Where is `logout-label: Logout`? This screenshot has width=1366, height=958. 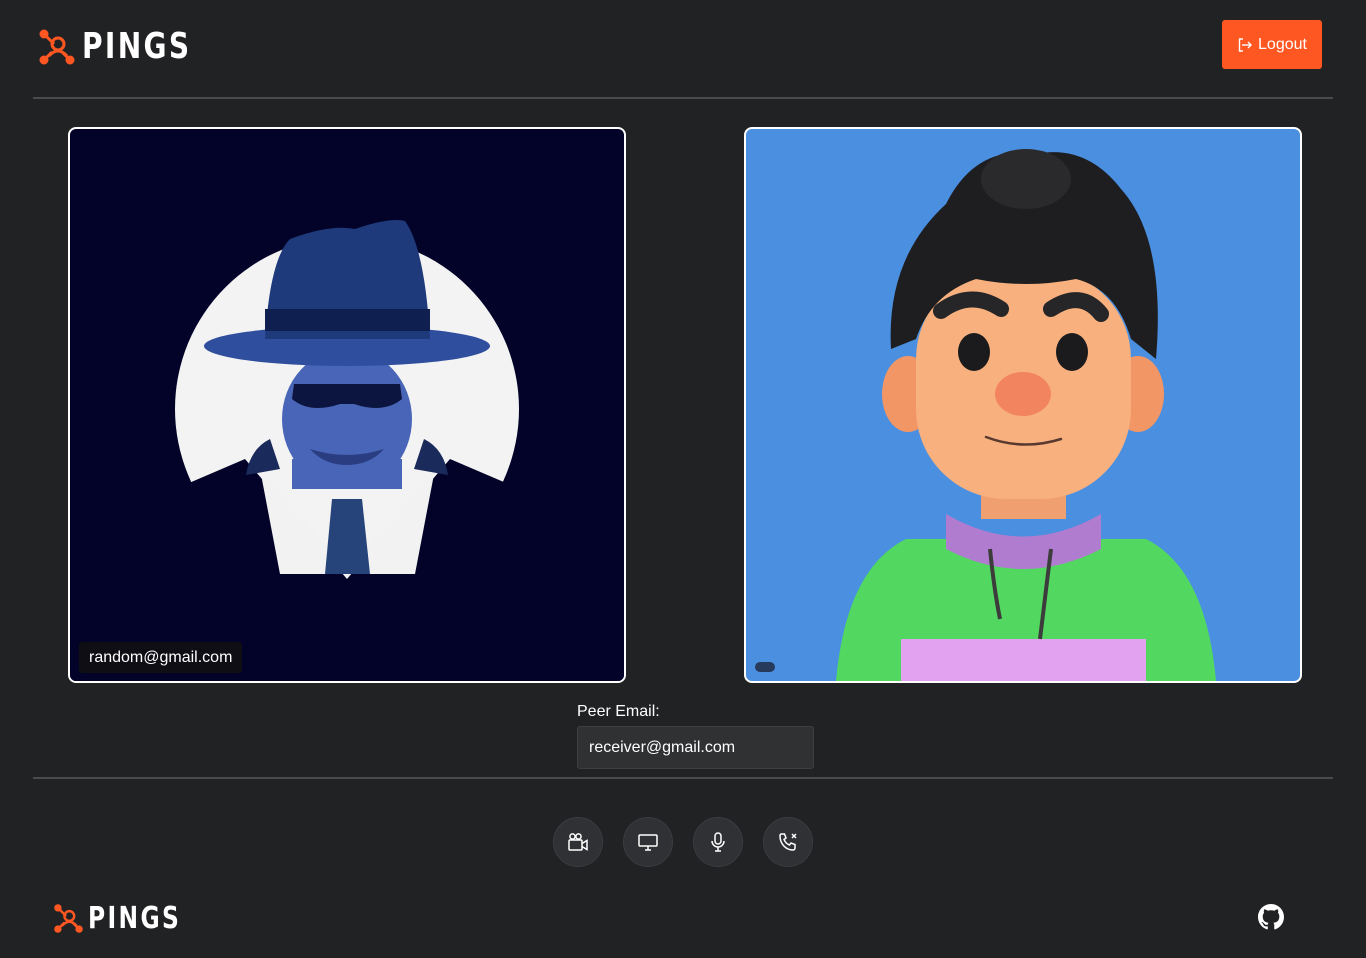 logout-label: Logout is located at coordinates (1282, 44).